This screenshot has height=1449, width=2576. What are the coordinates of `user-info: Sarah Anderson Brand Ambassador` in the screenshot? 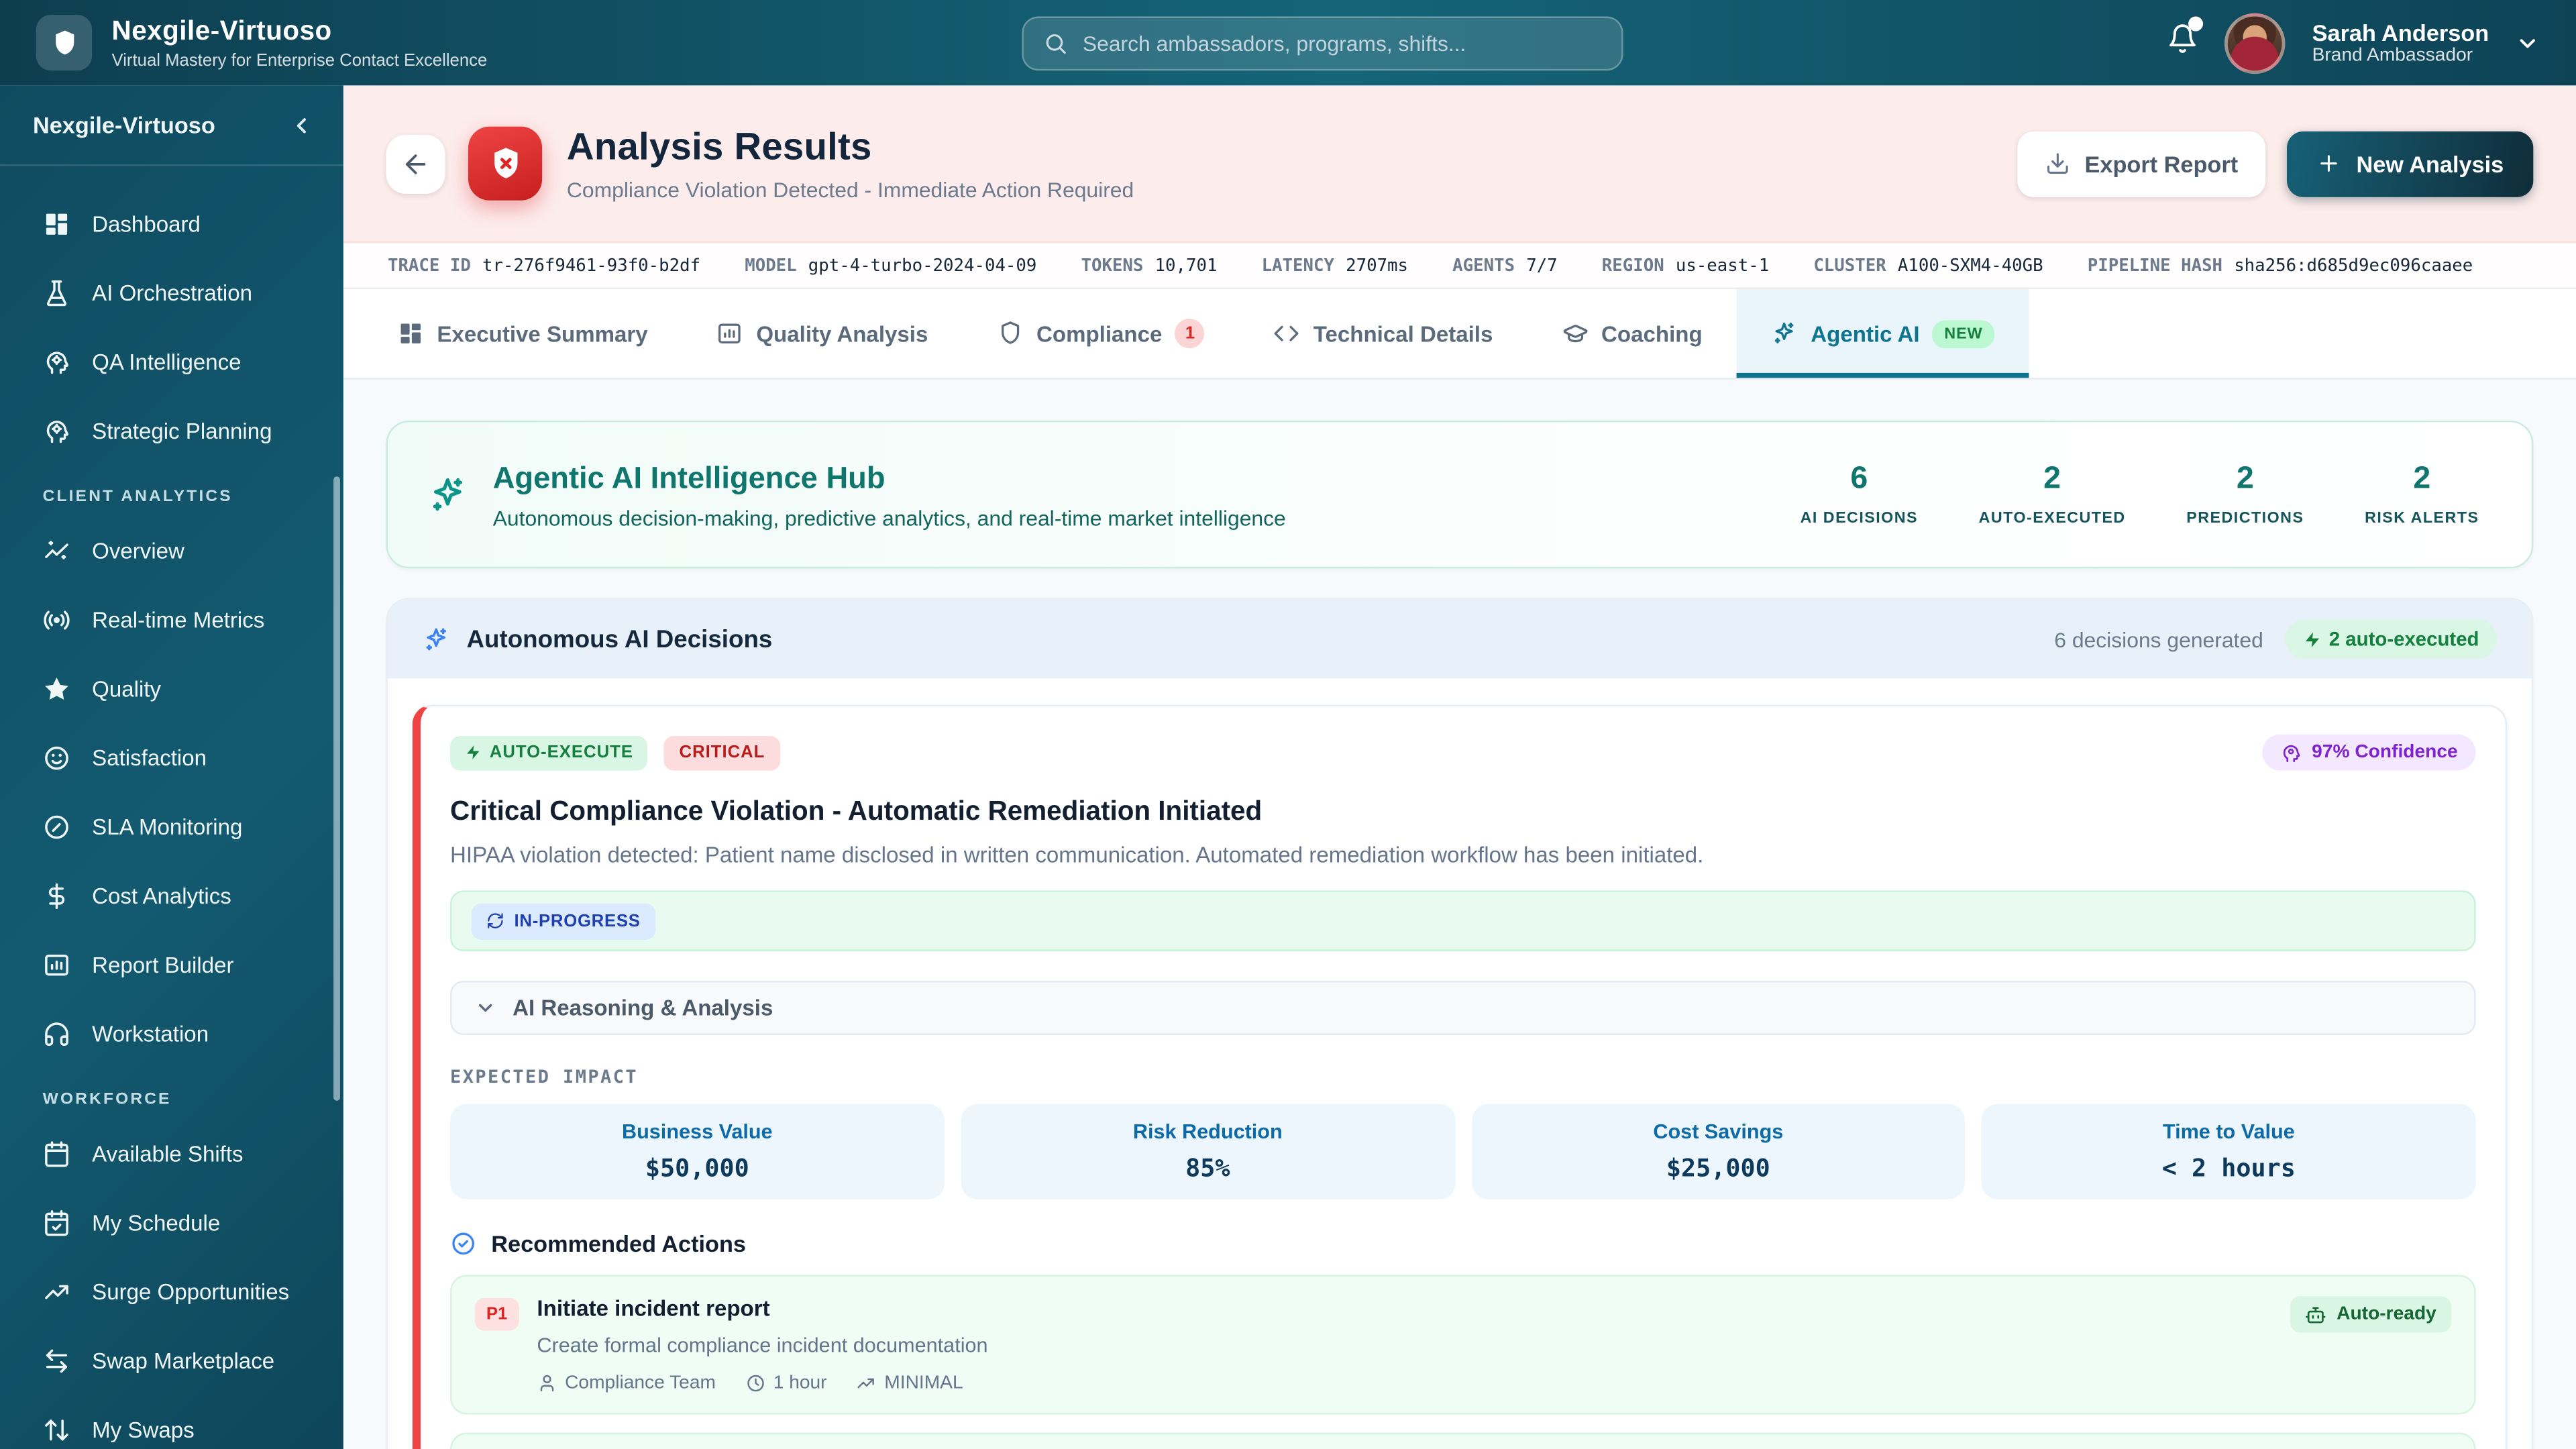 It's located at (2400, 42).